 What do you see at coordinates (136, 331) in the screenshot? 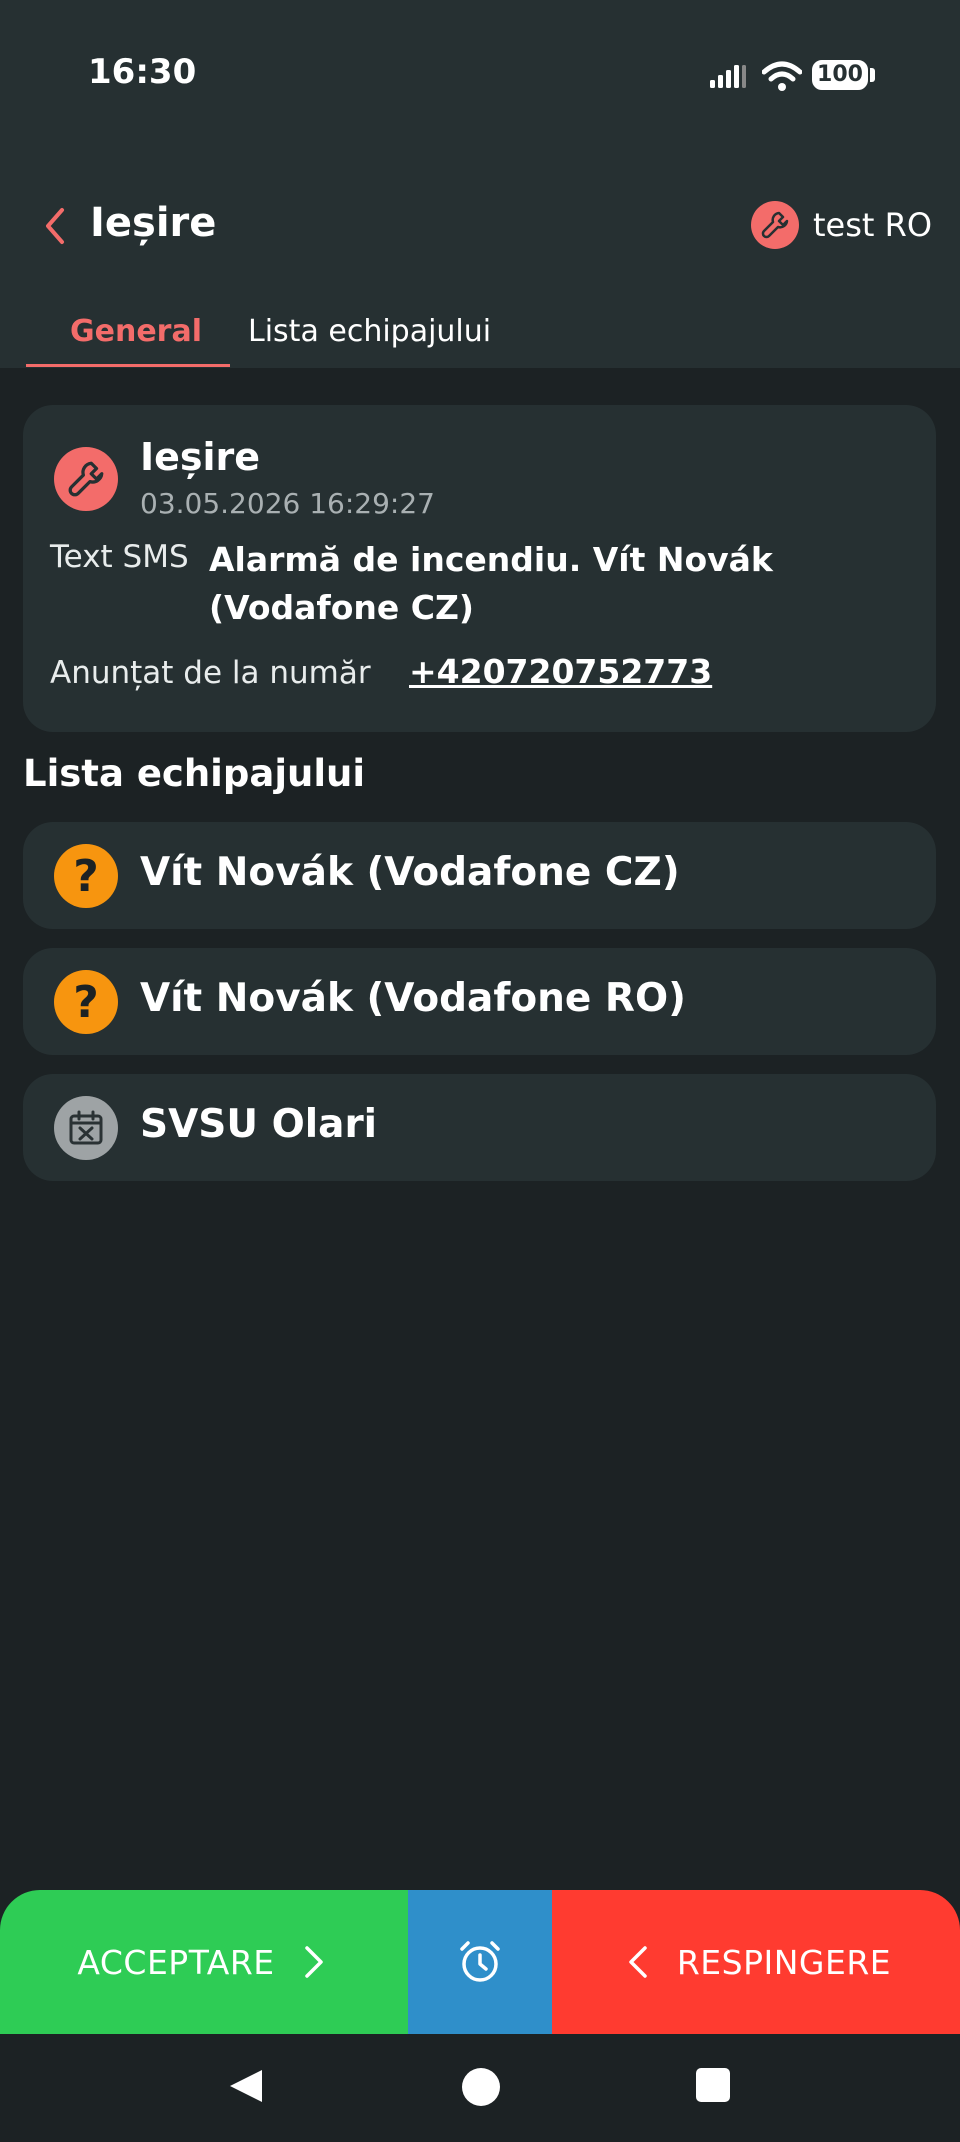
I see `tab-general: General` at bounding box center [136, 331].